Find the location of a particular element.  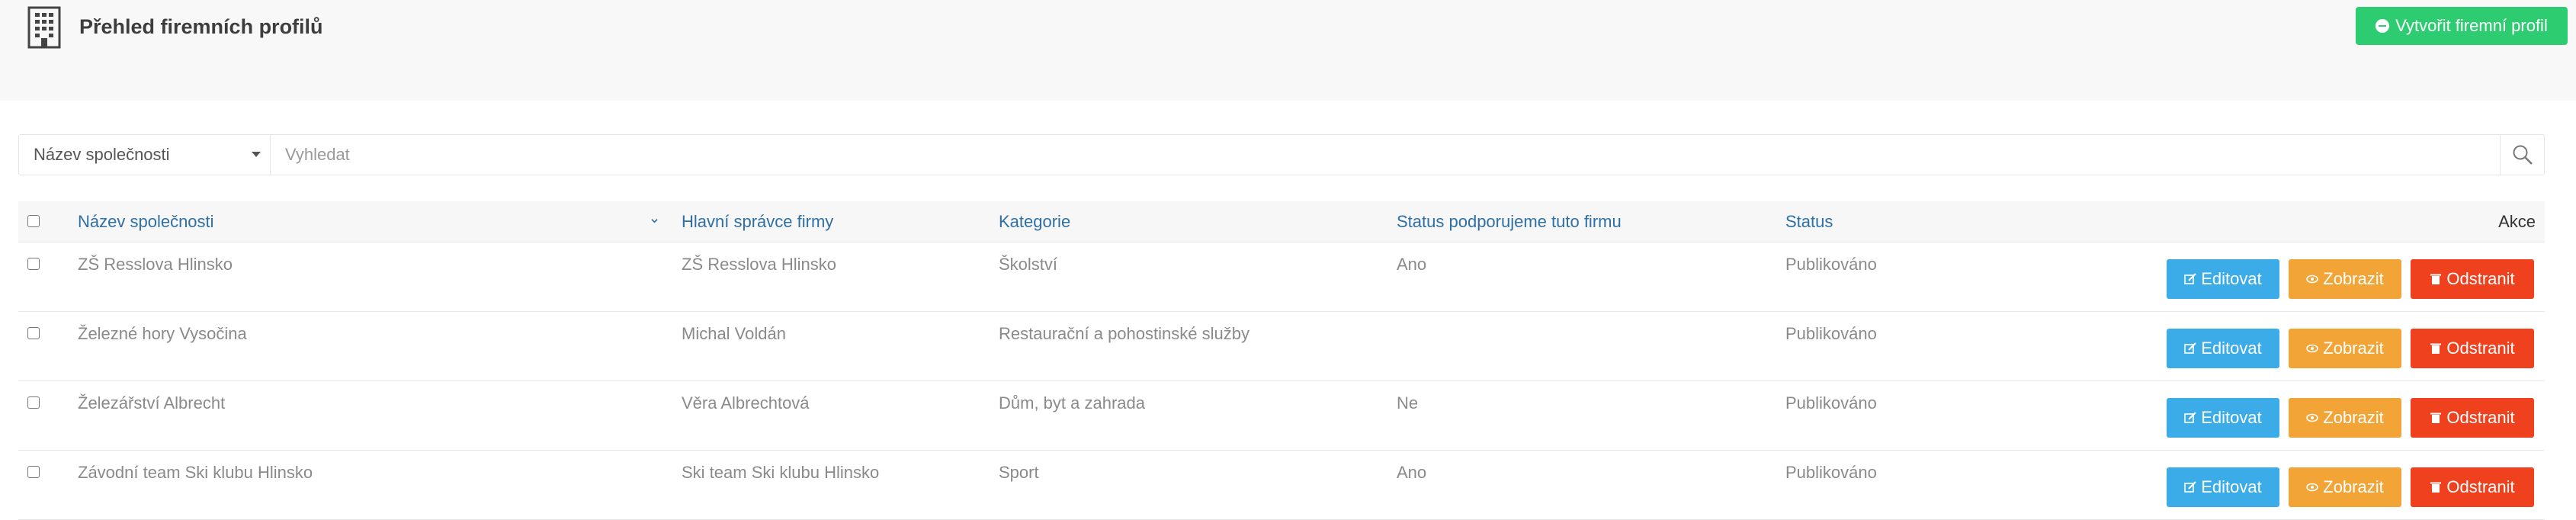

building-icon is located at coordinates (44, 27).